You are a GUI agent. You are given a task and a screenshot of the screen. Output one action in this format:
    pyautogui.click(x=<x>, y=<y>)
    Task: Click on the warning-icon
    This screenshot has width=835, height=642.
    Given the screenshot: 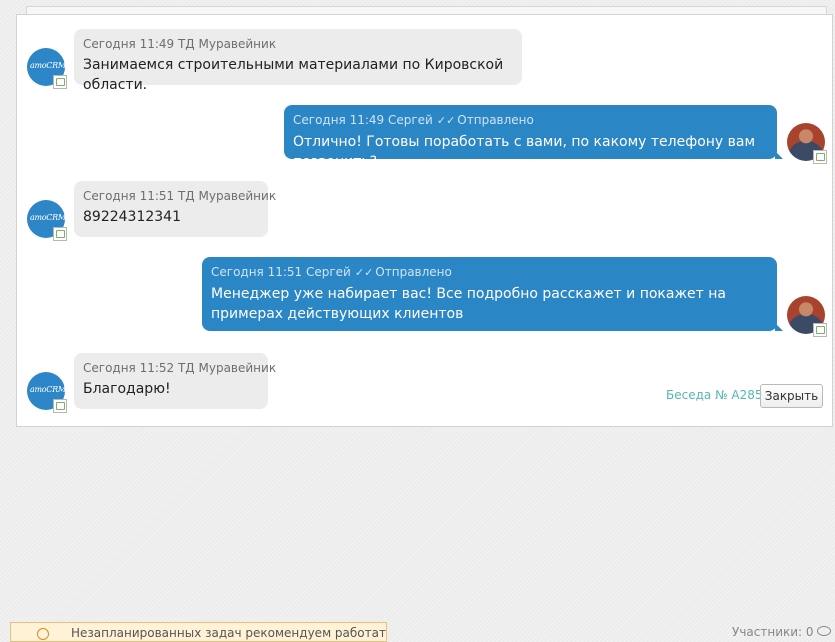 What is the action you would take?
    pyautogui.click(x=43, y=634)
    